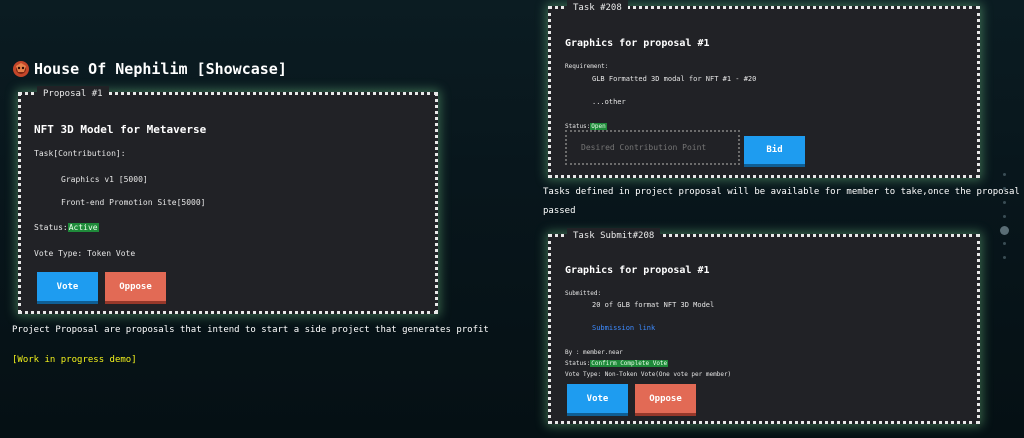 This screenshot has width=1024, height=438. Describe the element at coordinates (609, 102) in the screenshot. I see `requirement-other: ...other` at that location.